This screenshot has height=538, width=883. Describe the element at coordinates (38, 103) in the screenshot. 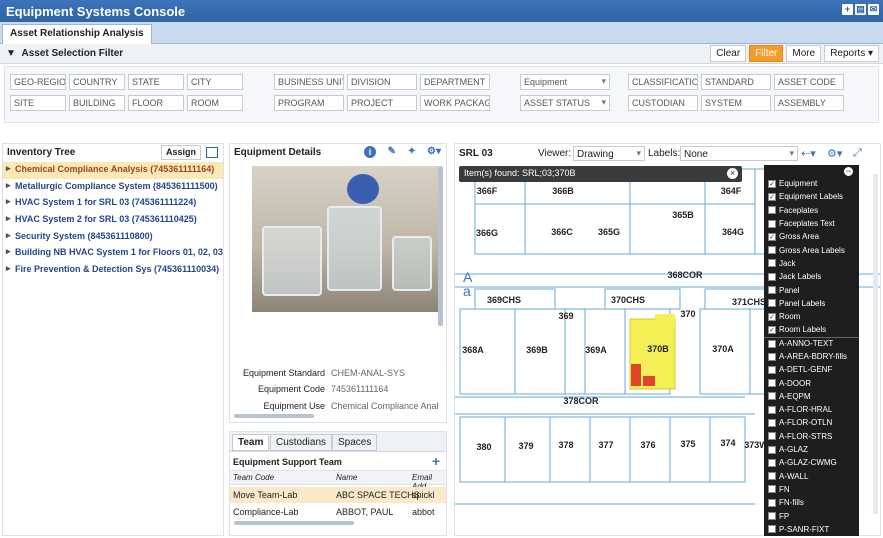

I see `filter-site: SITE` at that location.